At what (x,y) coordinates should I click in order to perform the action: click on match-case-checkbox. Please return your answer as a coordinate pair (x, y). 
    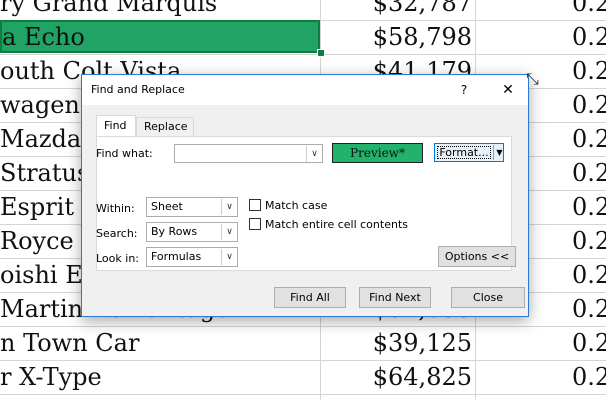
    Looking at the image, I should click on (255, 205).